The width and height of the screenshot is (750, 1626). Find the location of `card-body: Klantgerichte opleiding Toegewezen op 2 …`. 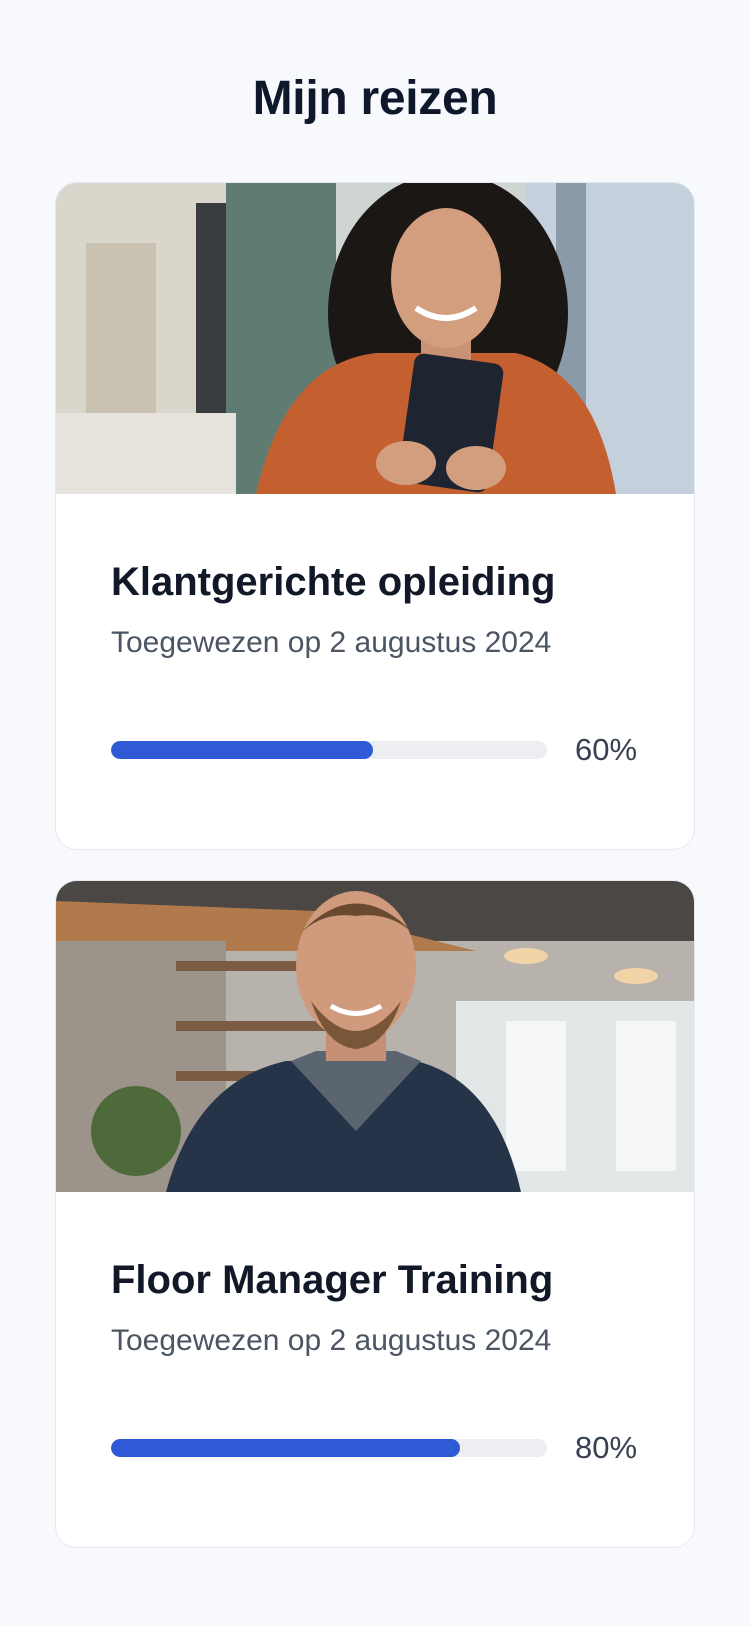

card-body: Klantgerichte opleiding Toegewezen op 2 … is located at coordinates (375, 631).